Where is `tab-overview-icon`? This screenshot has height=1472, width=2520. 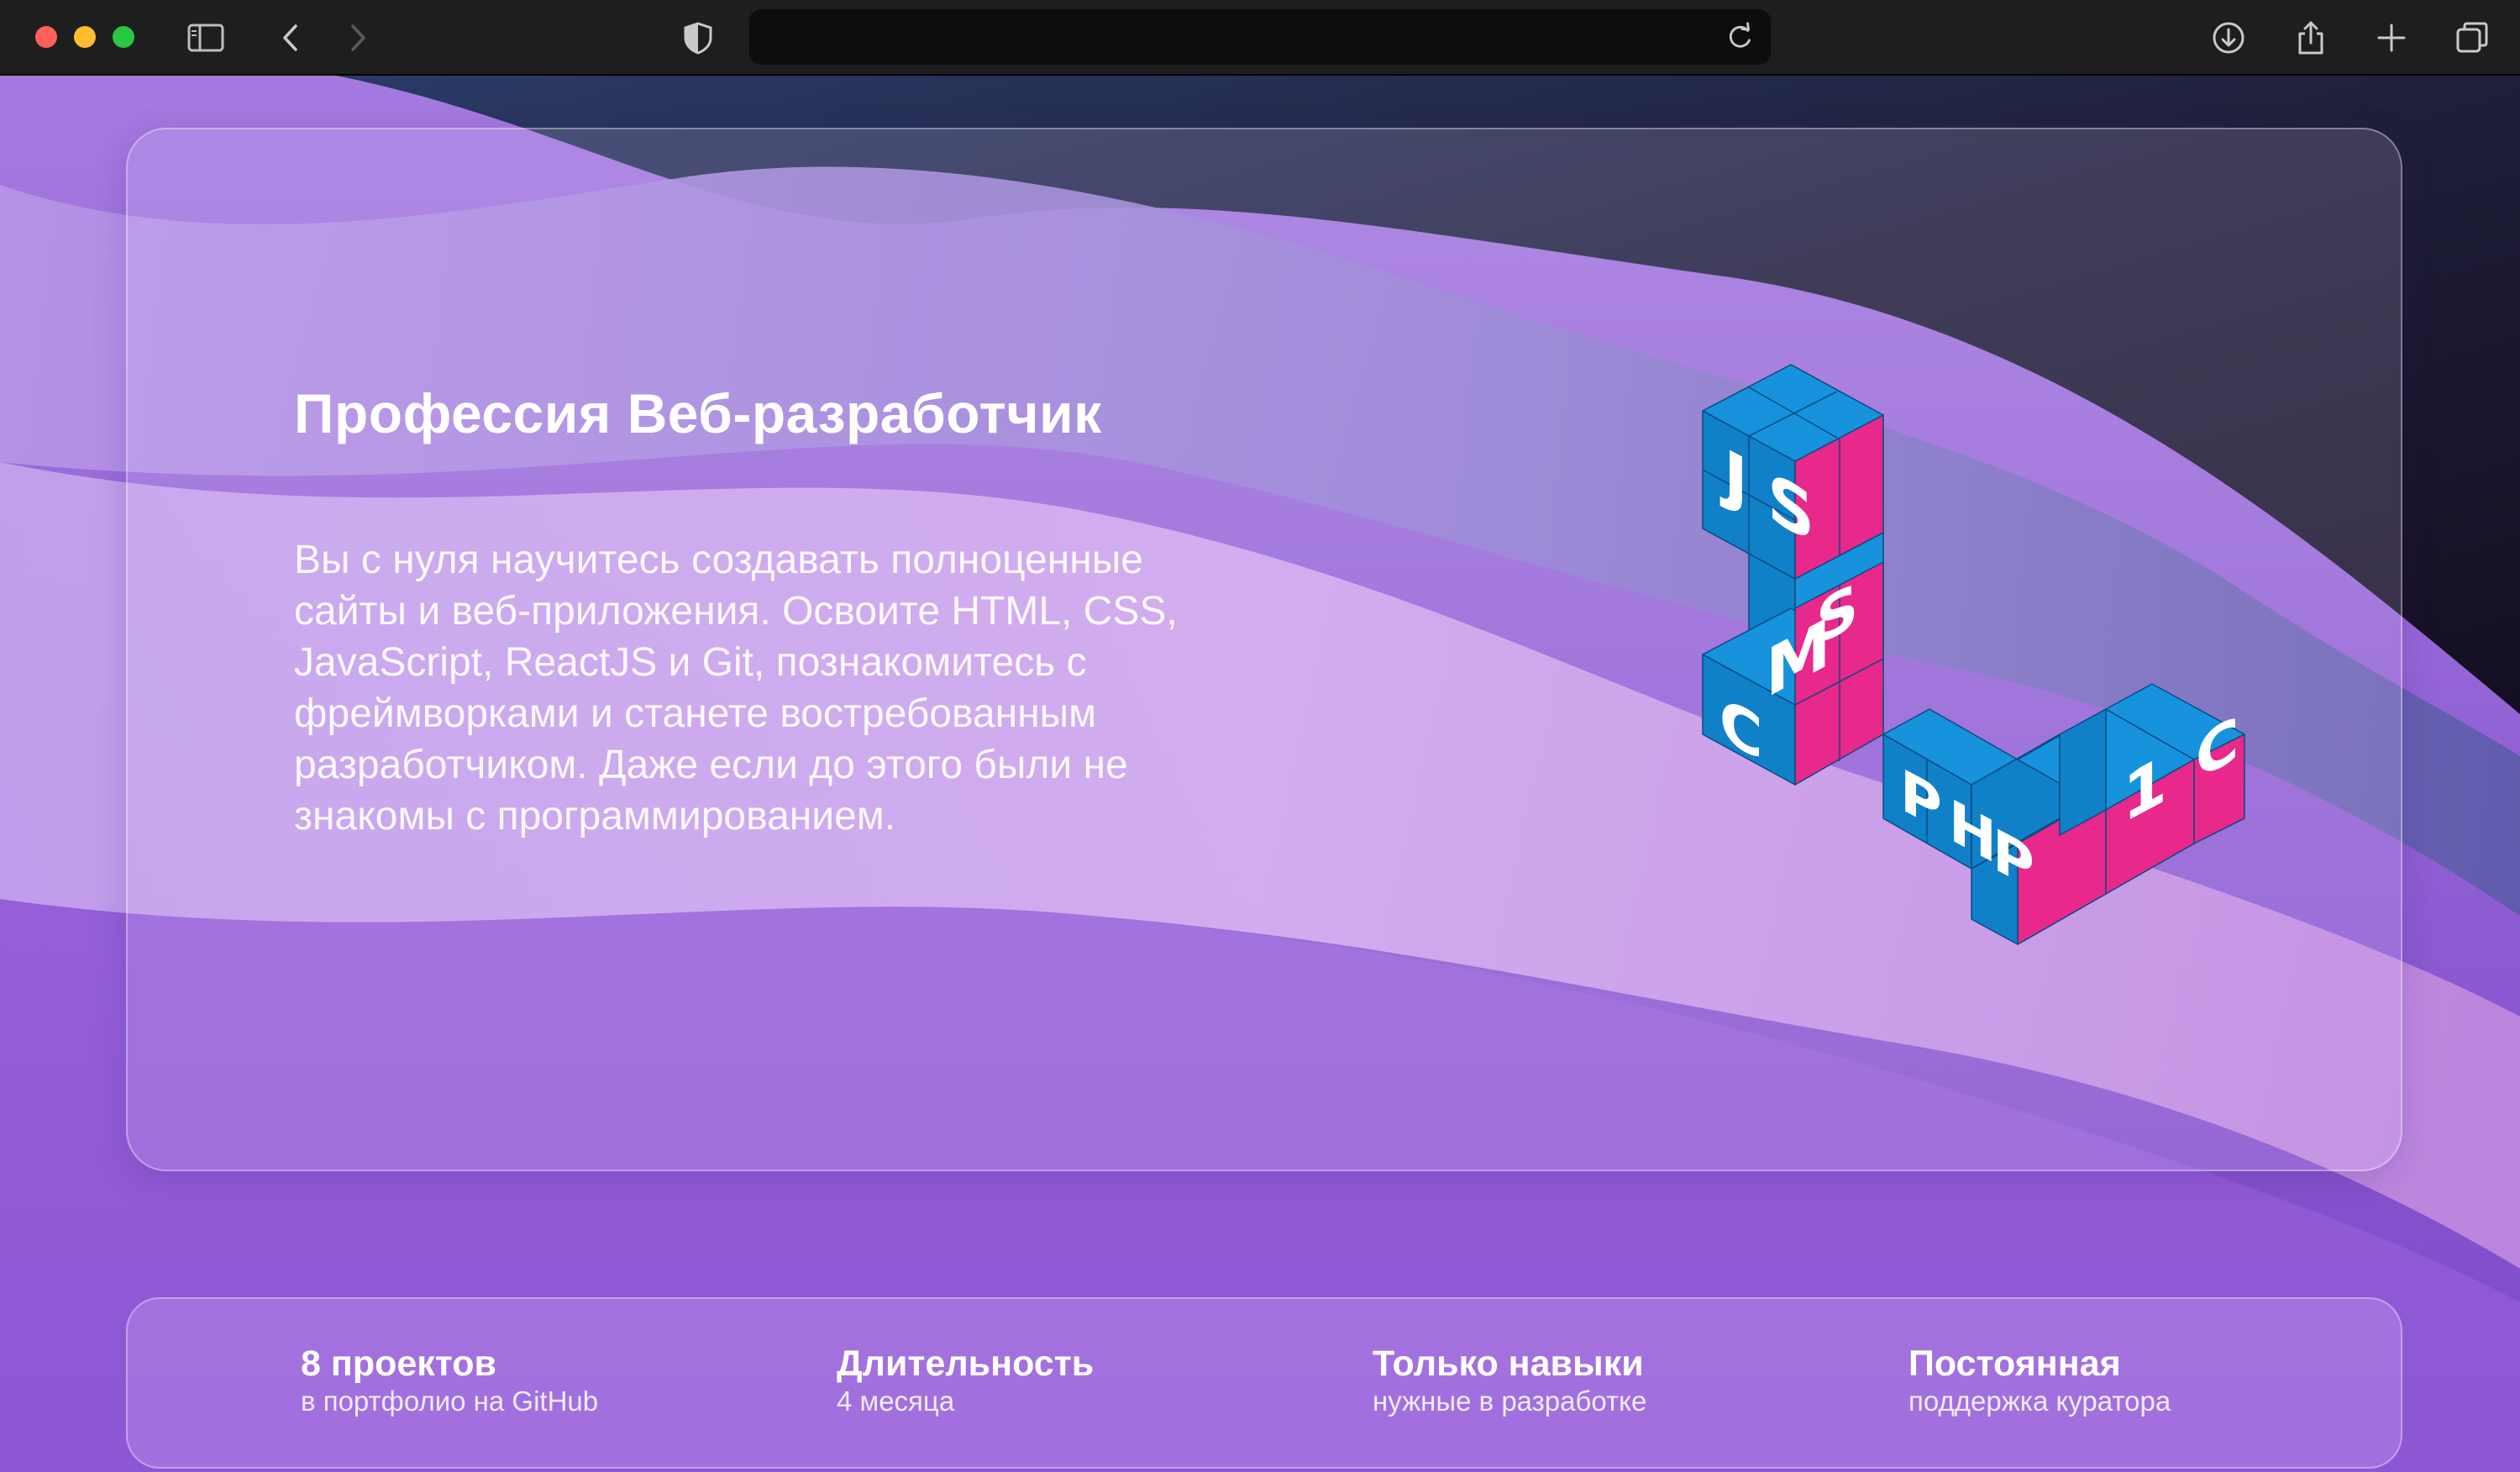
tab-overview-icon is located at coordinates (2472, 37).